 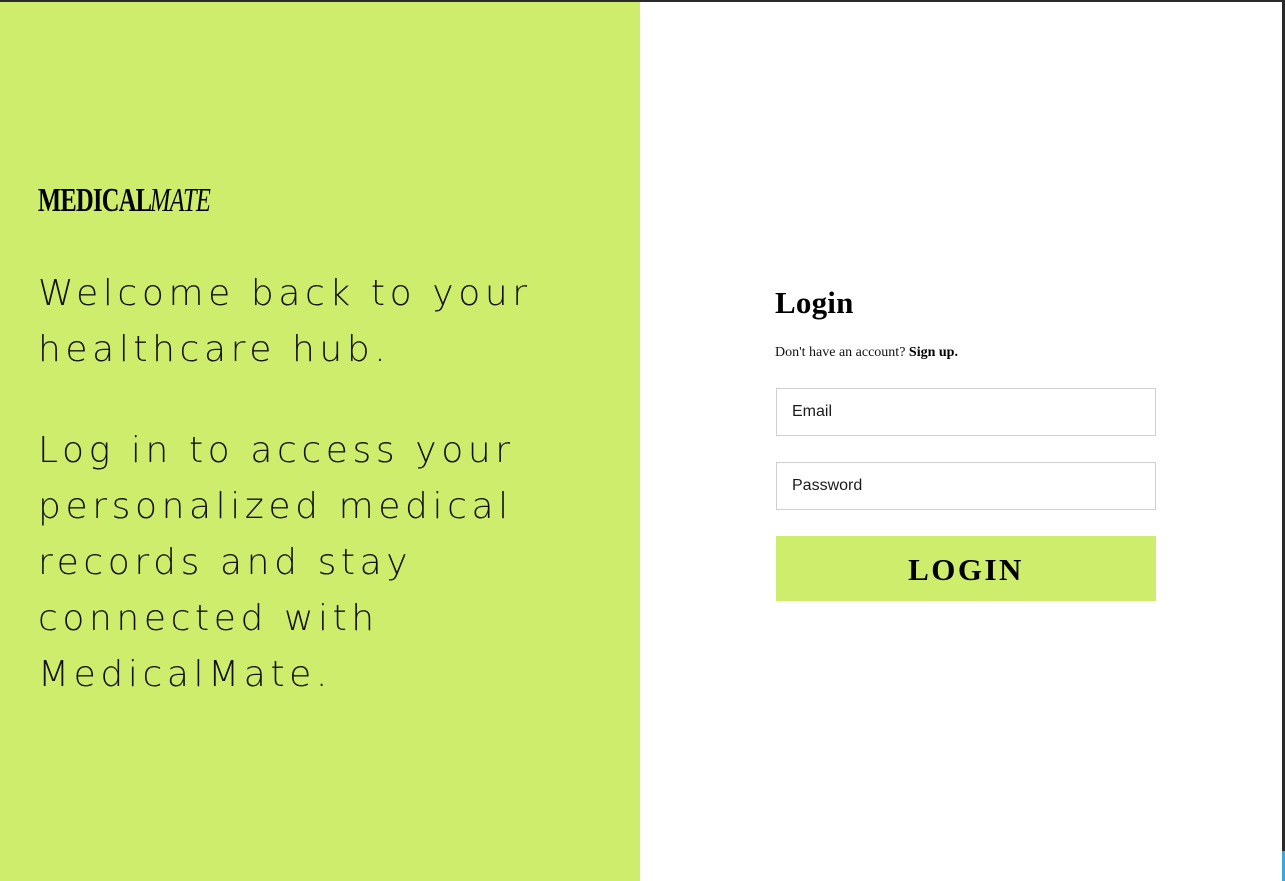 What do you see at coordinates (840, 352) in the screenshot?
I see `signup-prompt-text: Don't have an account?` at bounding box center [840, 352].